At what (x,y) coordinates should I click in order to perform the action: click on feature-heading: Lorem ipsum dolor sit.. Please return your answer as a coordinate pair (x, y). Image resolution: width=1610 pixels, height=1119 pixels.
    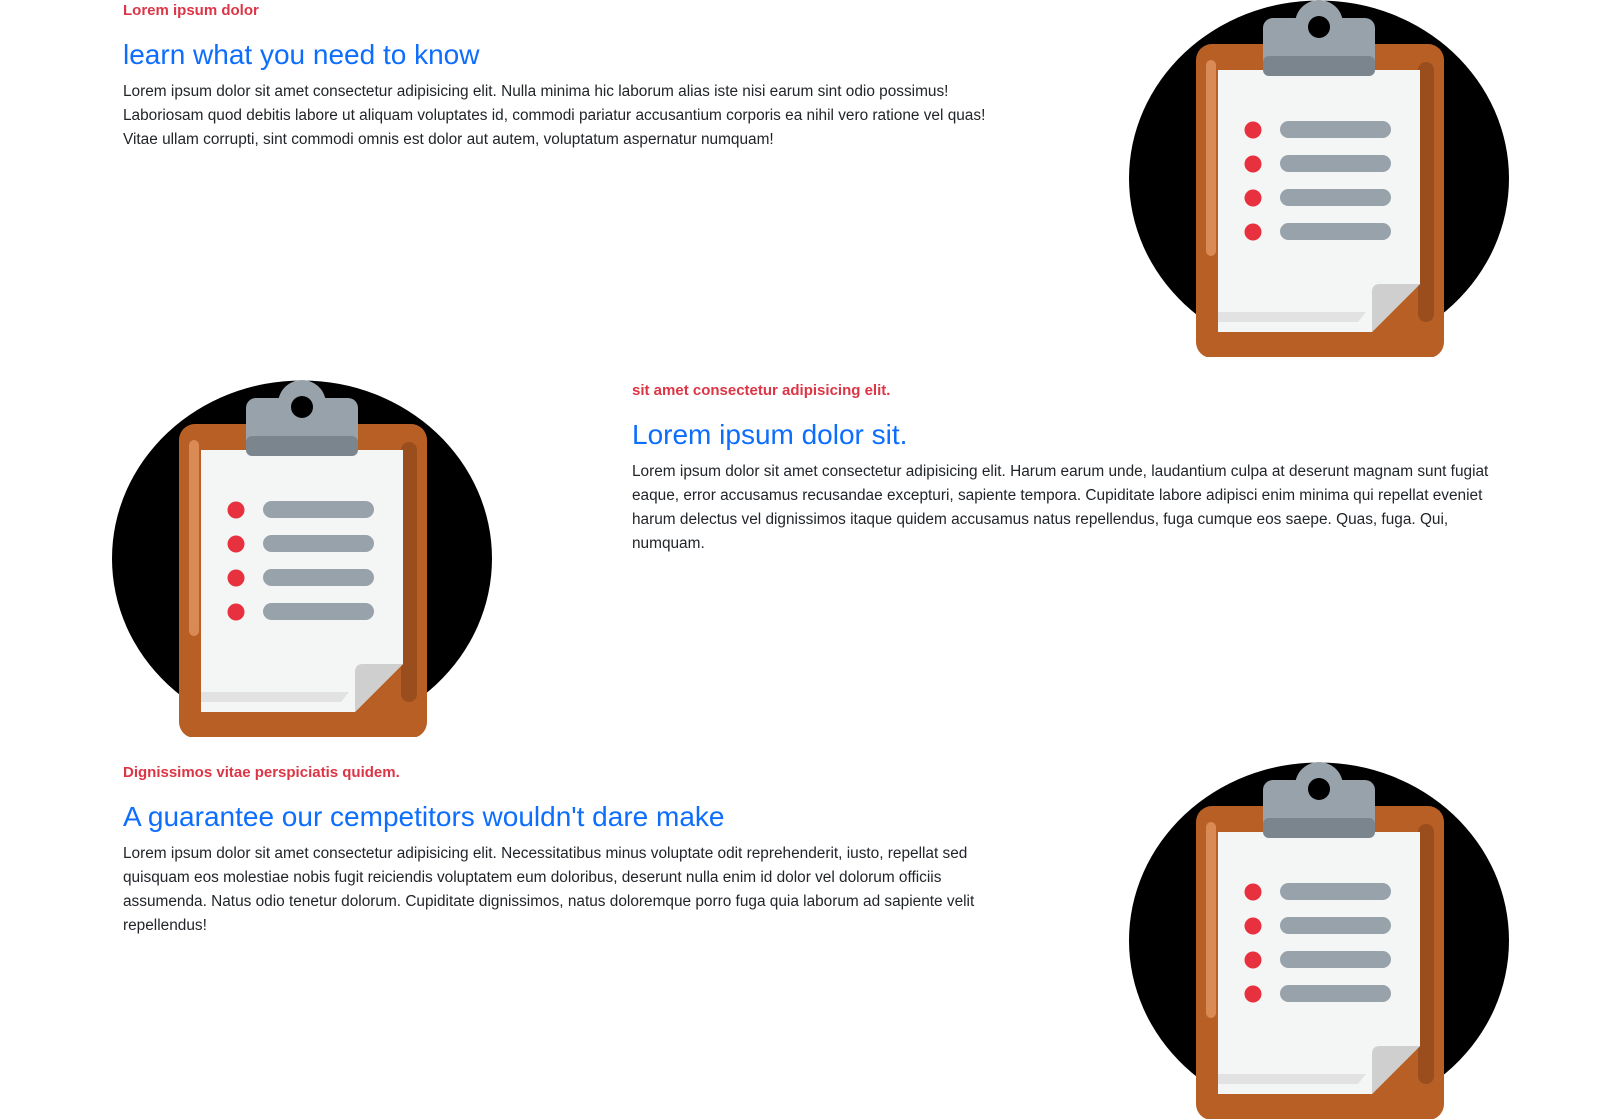
    Looking at the image, I should click on (770, 434).